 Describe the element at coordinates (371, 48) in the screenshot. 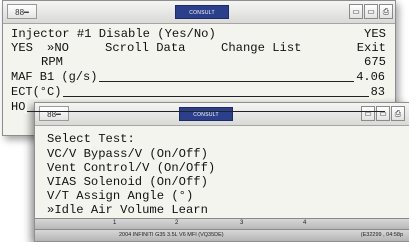

I see `exit-button: Exit` at that location.